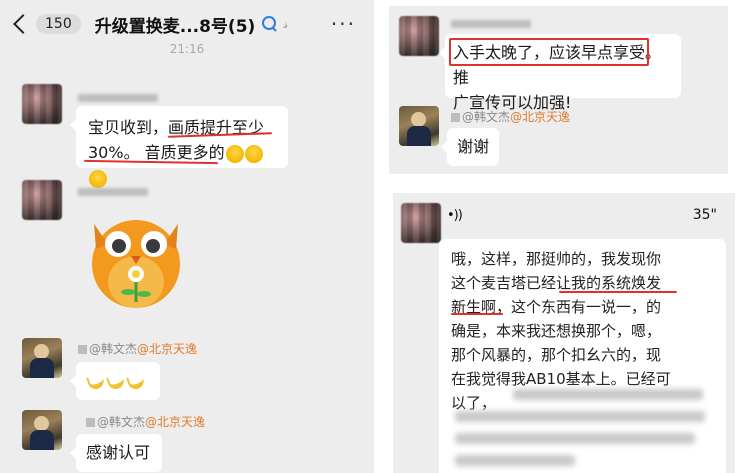 This screenshot has width=739, height=473. I want to click on message-bubble: 谢谢, so click(470, 147).